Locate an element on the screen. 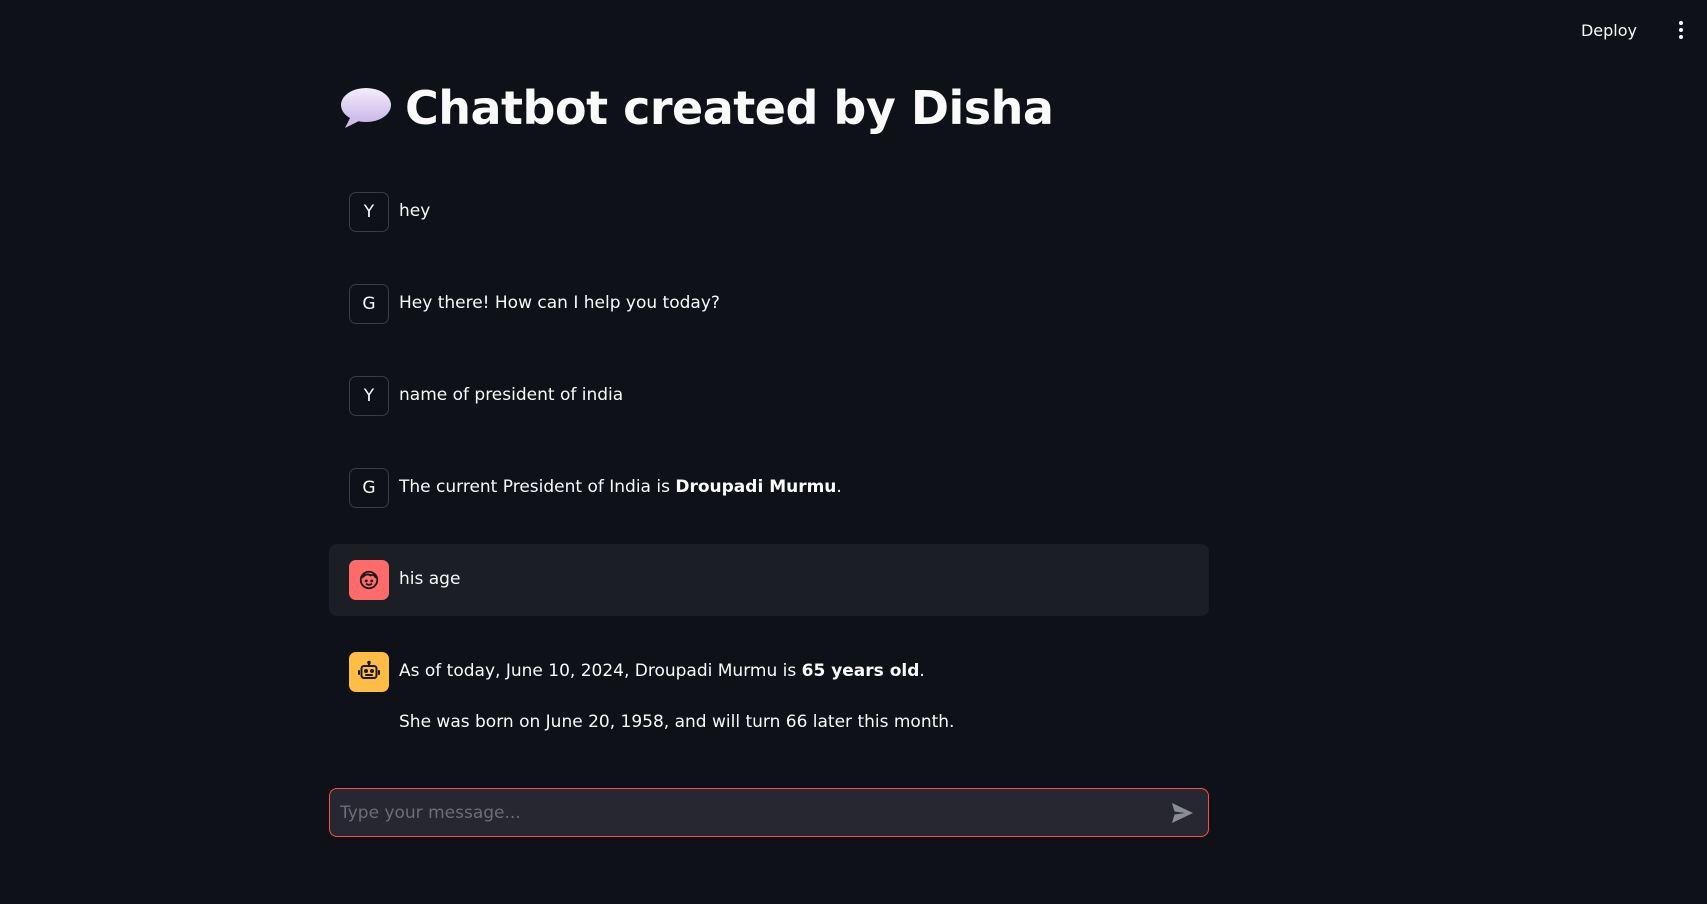 The height and width of the screenshot is (904, 1707). speech-balloon-icon is located at coordinates (366, 108).